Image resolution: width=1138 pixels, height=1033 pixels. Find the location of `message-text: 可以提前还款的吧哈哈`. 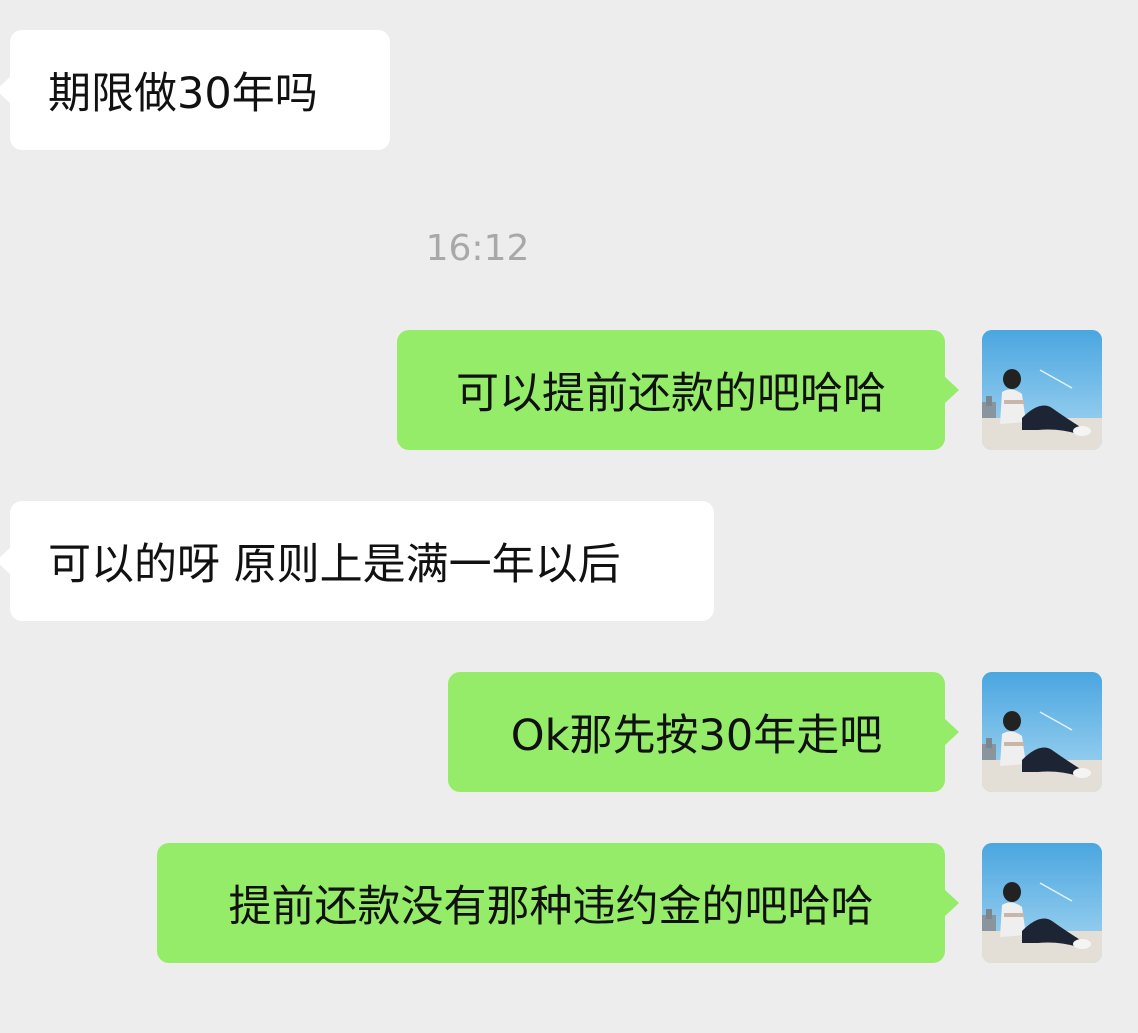

message-text: 可以提前还款的吧哈哈 is located at coordinates (671, 394).